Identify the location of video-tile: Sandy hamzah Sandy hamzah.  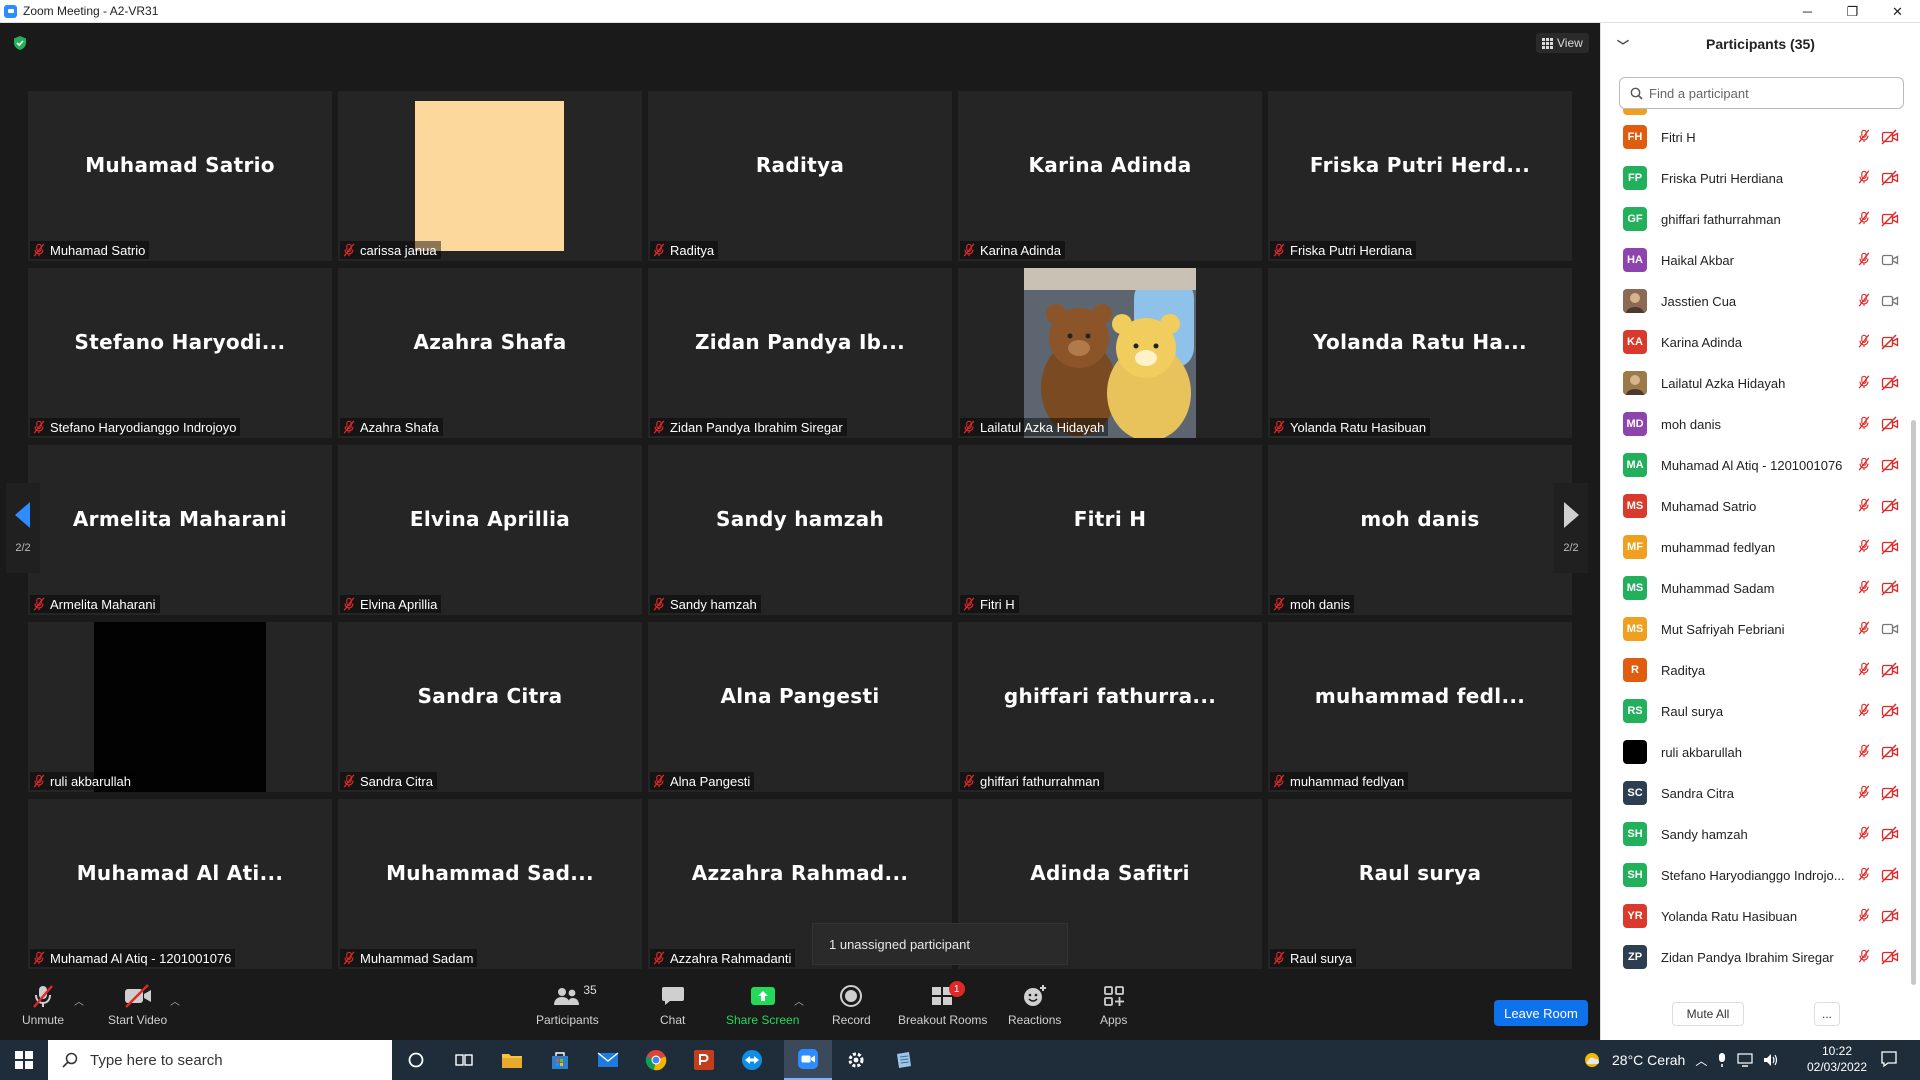
(800, 530).